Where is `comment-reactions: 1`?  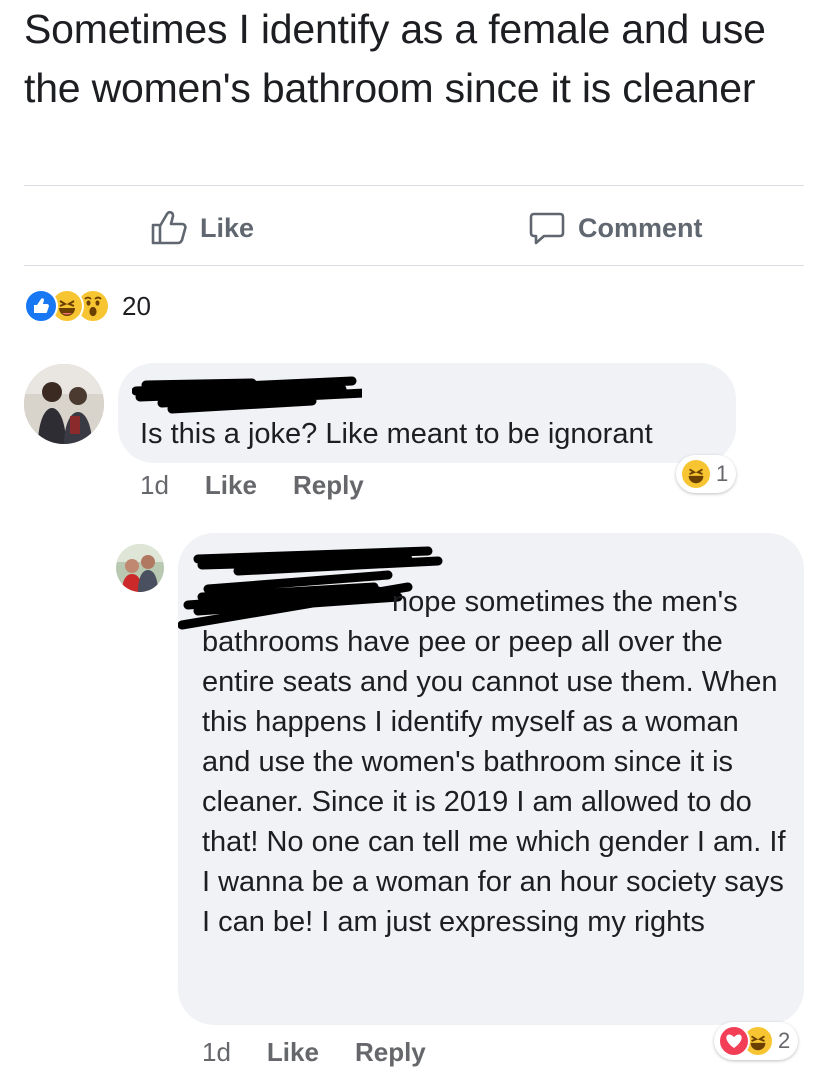
comment-reactions: 1 is located at coordinates (706, 474).